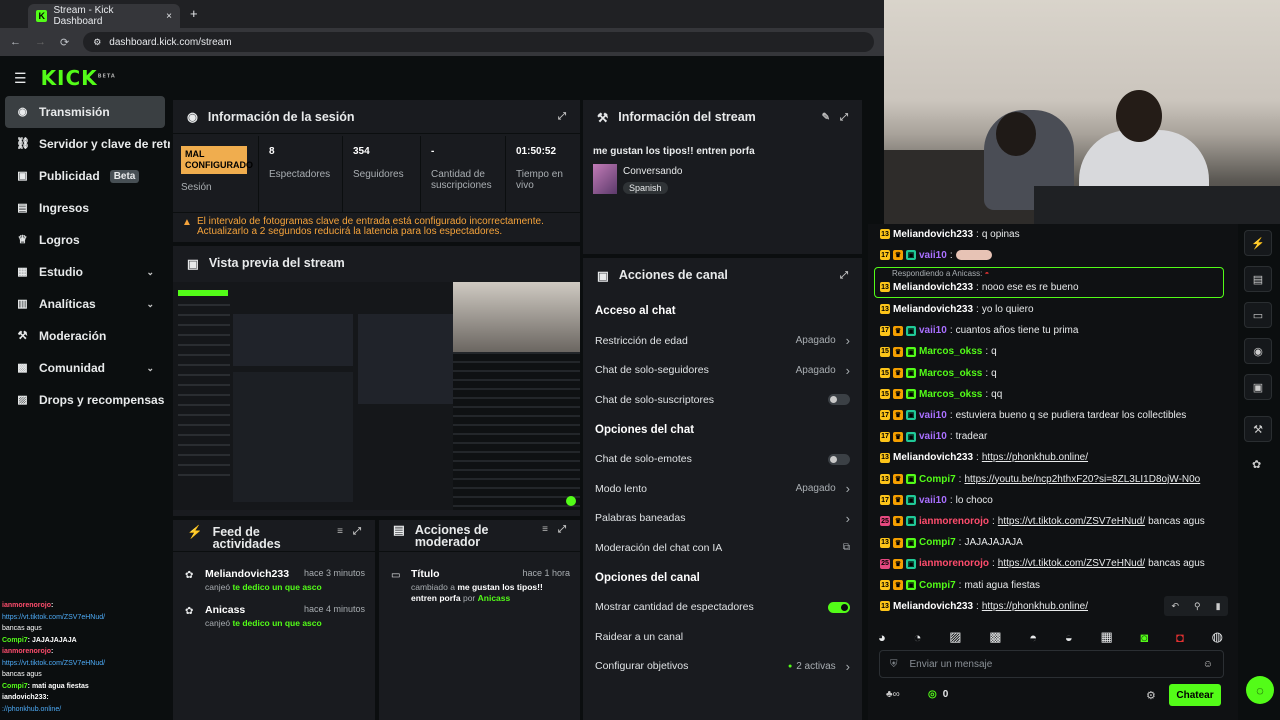  I want to click on reload-icon: ⟳, so click(64, 42).